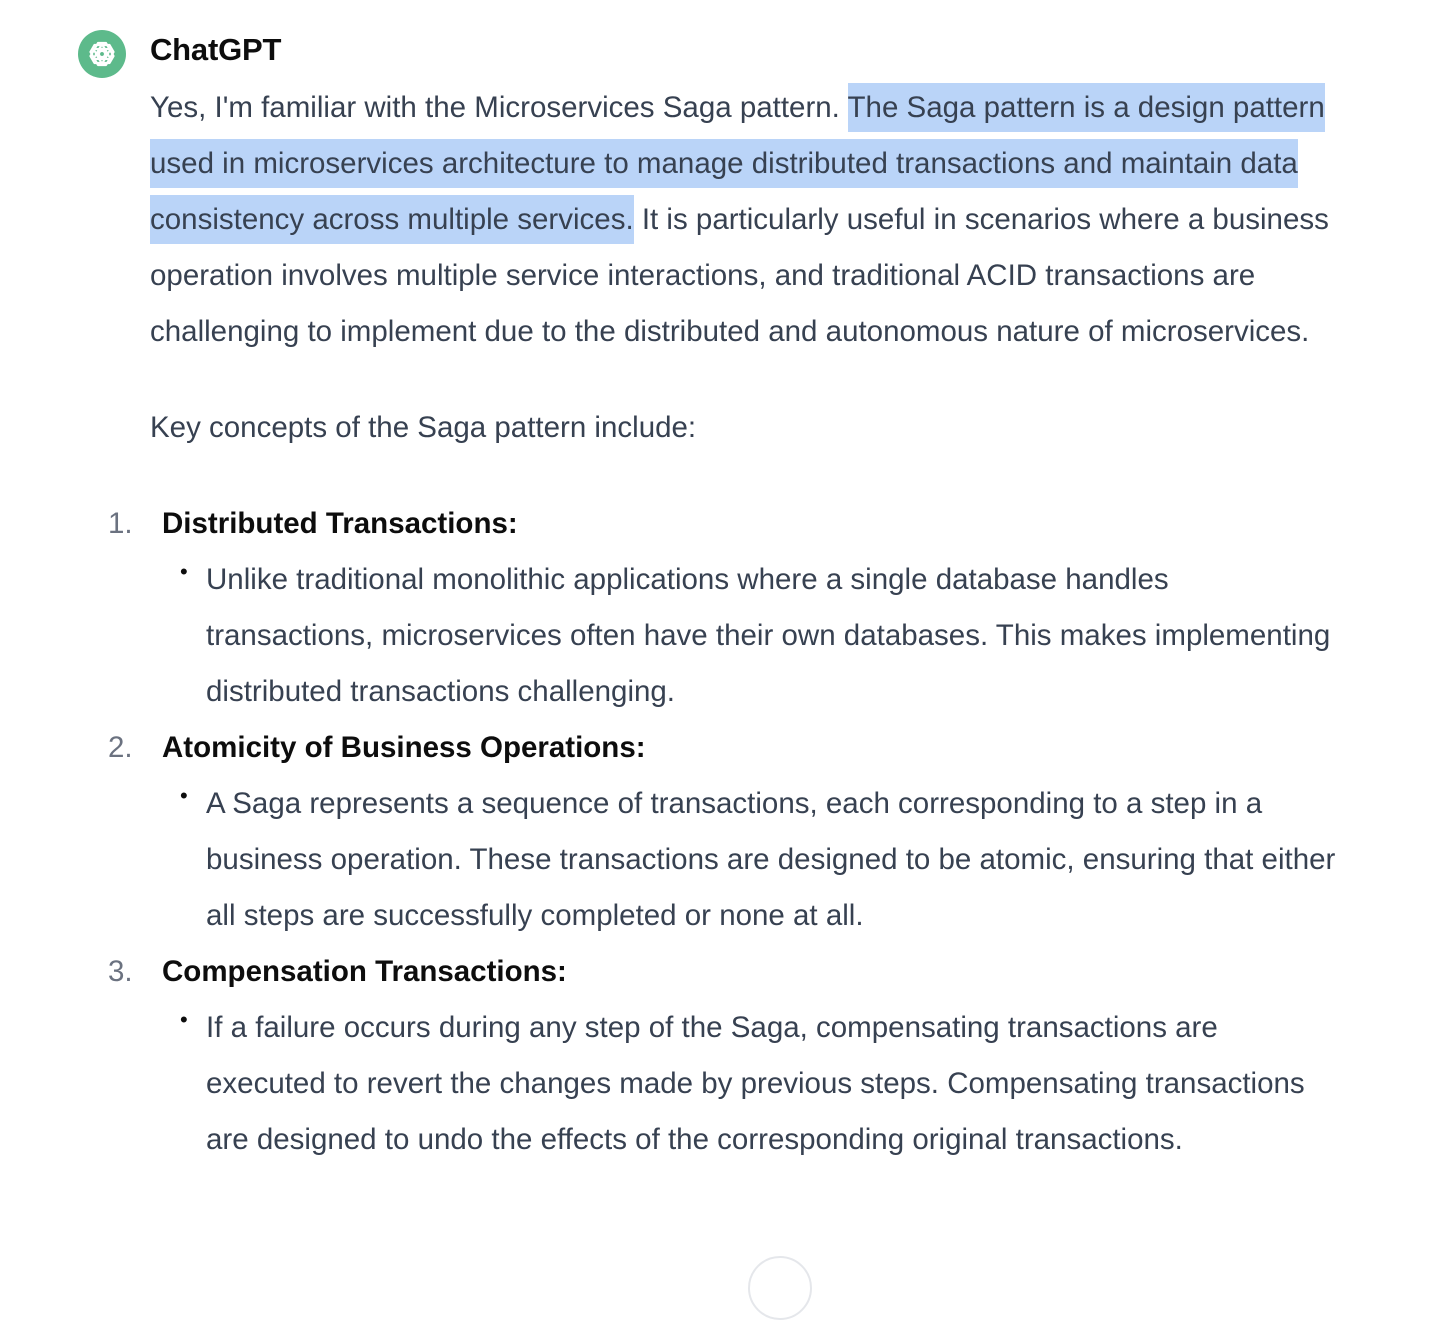 This screenshot has width=1454, height=1320. I want to click on concept-term: Compensation Transactions:, so click(364, 971).